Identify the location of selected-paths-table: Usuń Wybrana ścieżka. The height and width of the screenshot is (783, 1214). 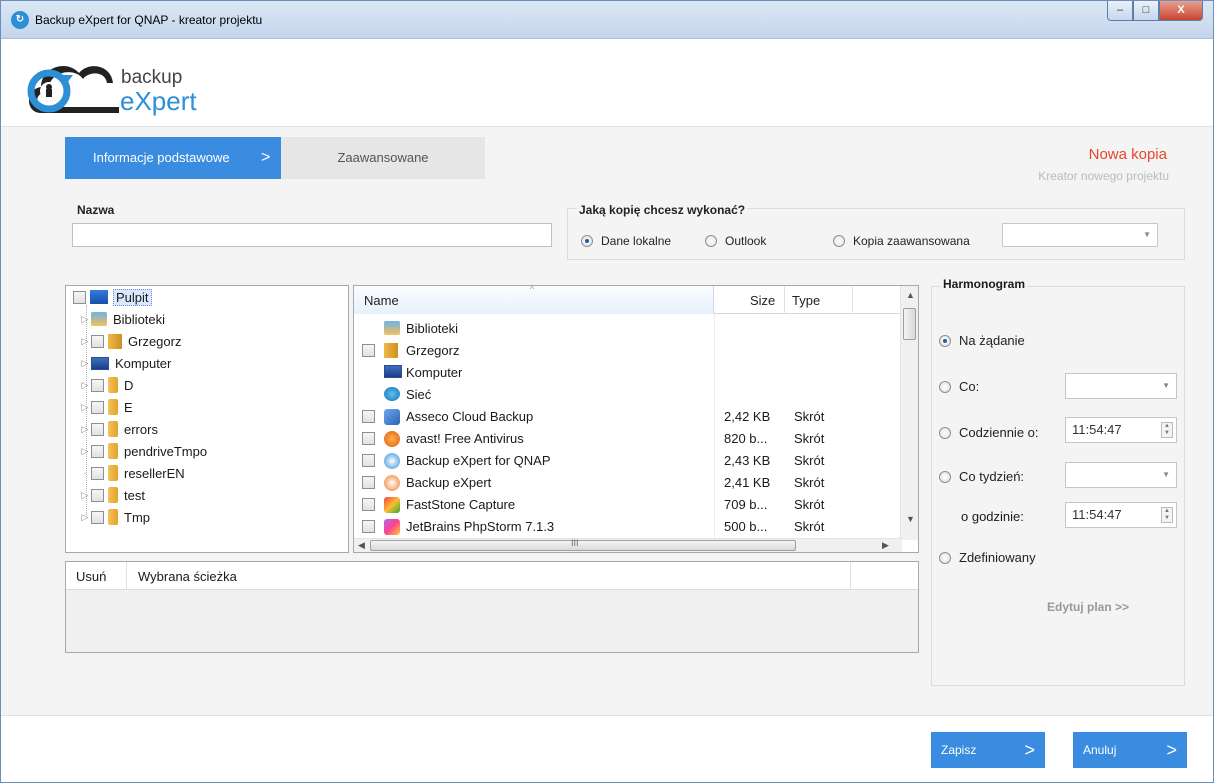
(492, 607).